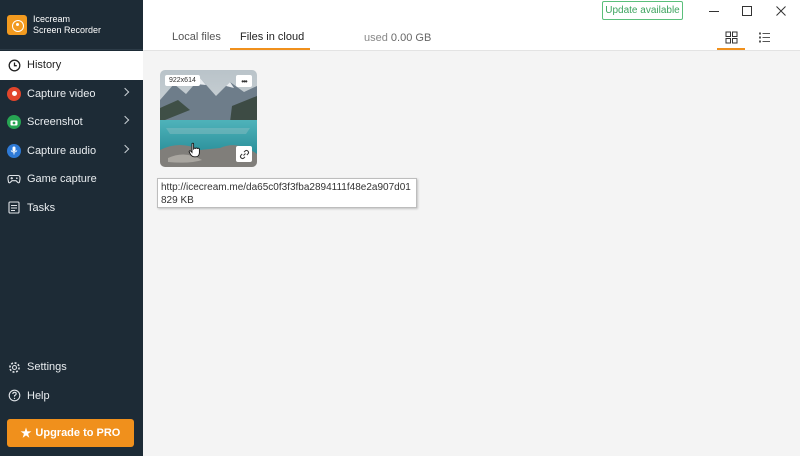  I want to click on tab-local-files: Local files, so click(196, 37).